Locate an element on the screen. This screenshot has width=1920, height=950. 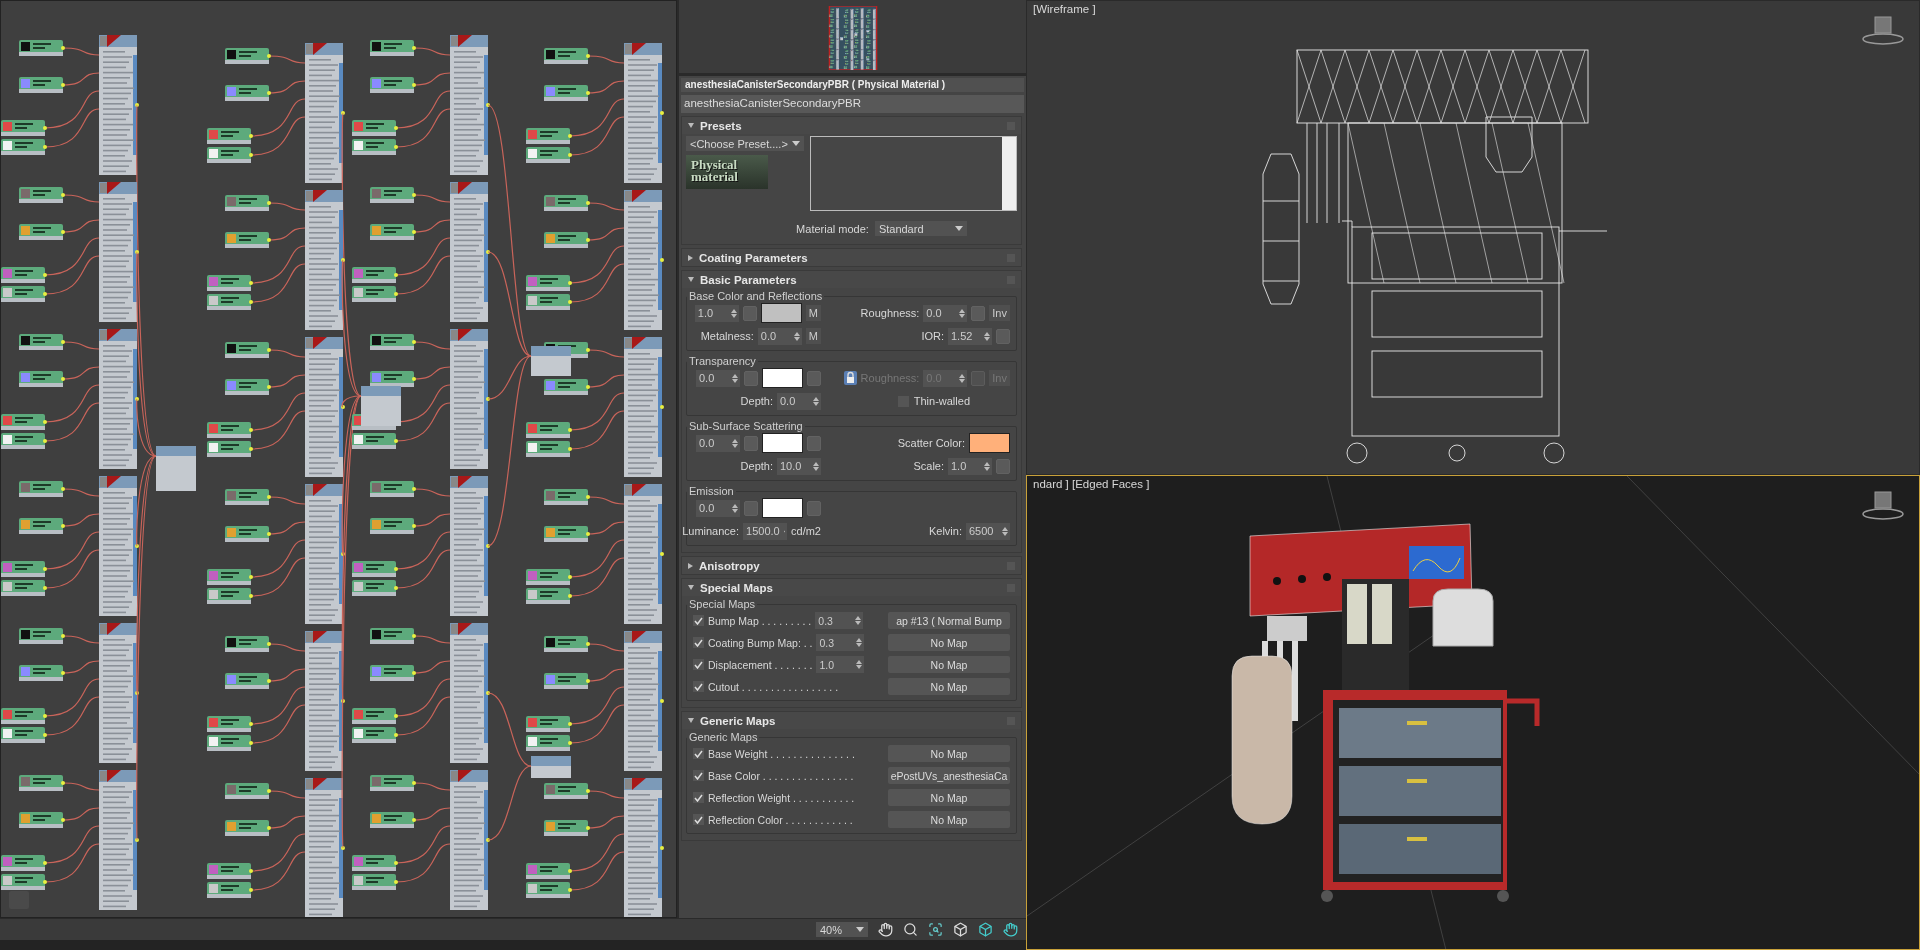
amount-spinner: 1.0 is located at coordinates (840, 664).